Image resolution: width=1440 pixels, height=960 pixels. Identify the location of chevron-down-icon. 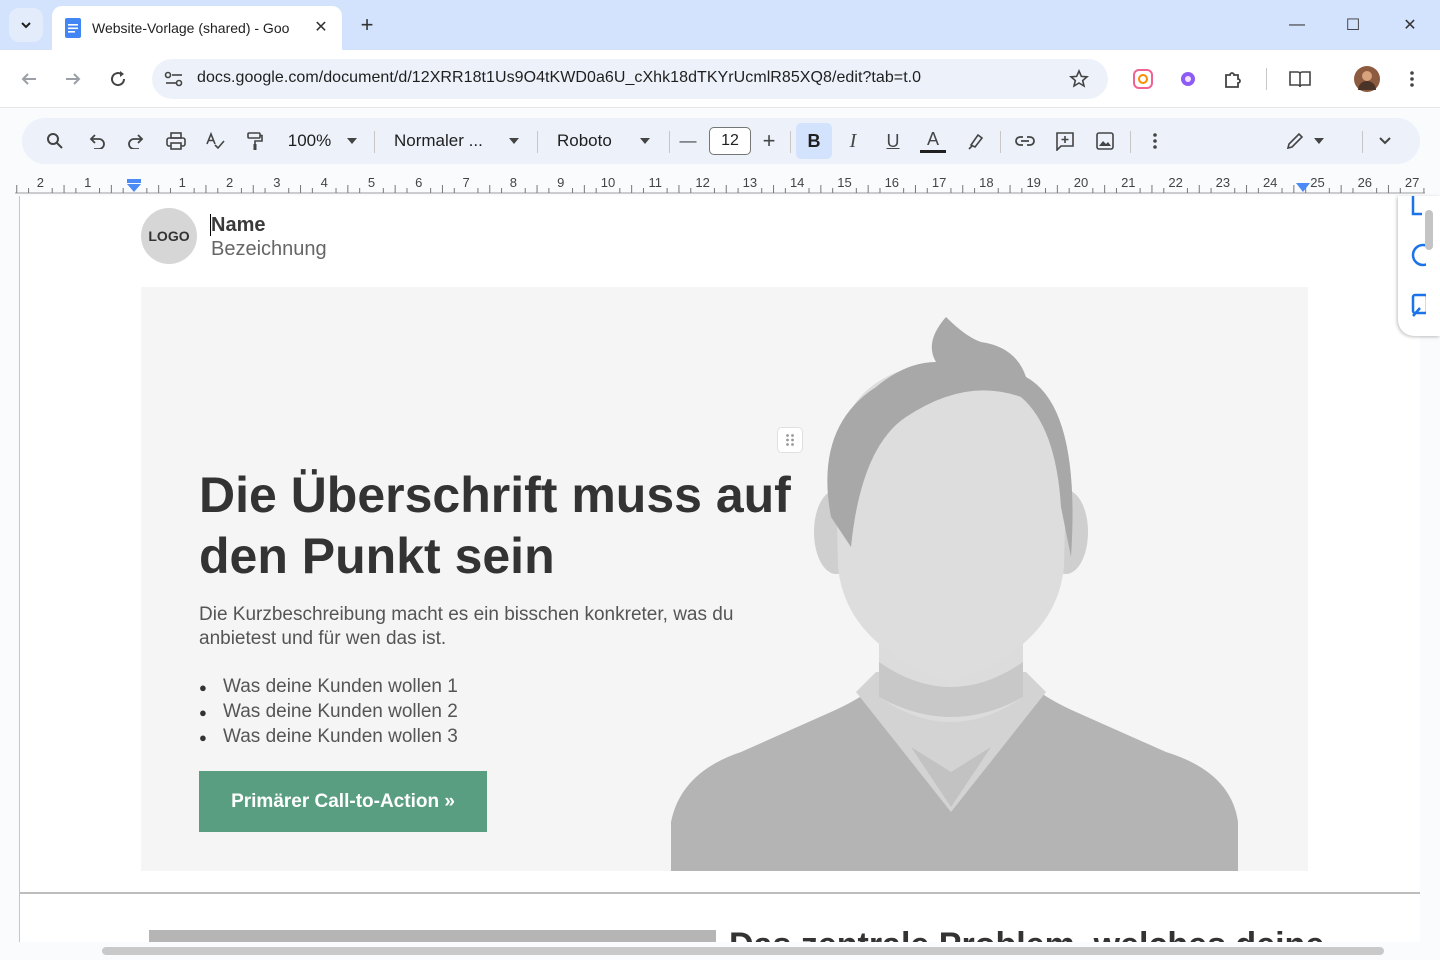
(26, 25).